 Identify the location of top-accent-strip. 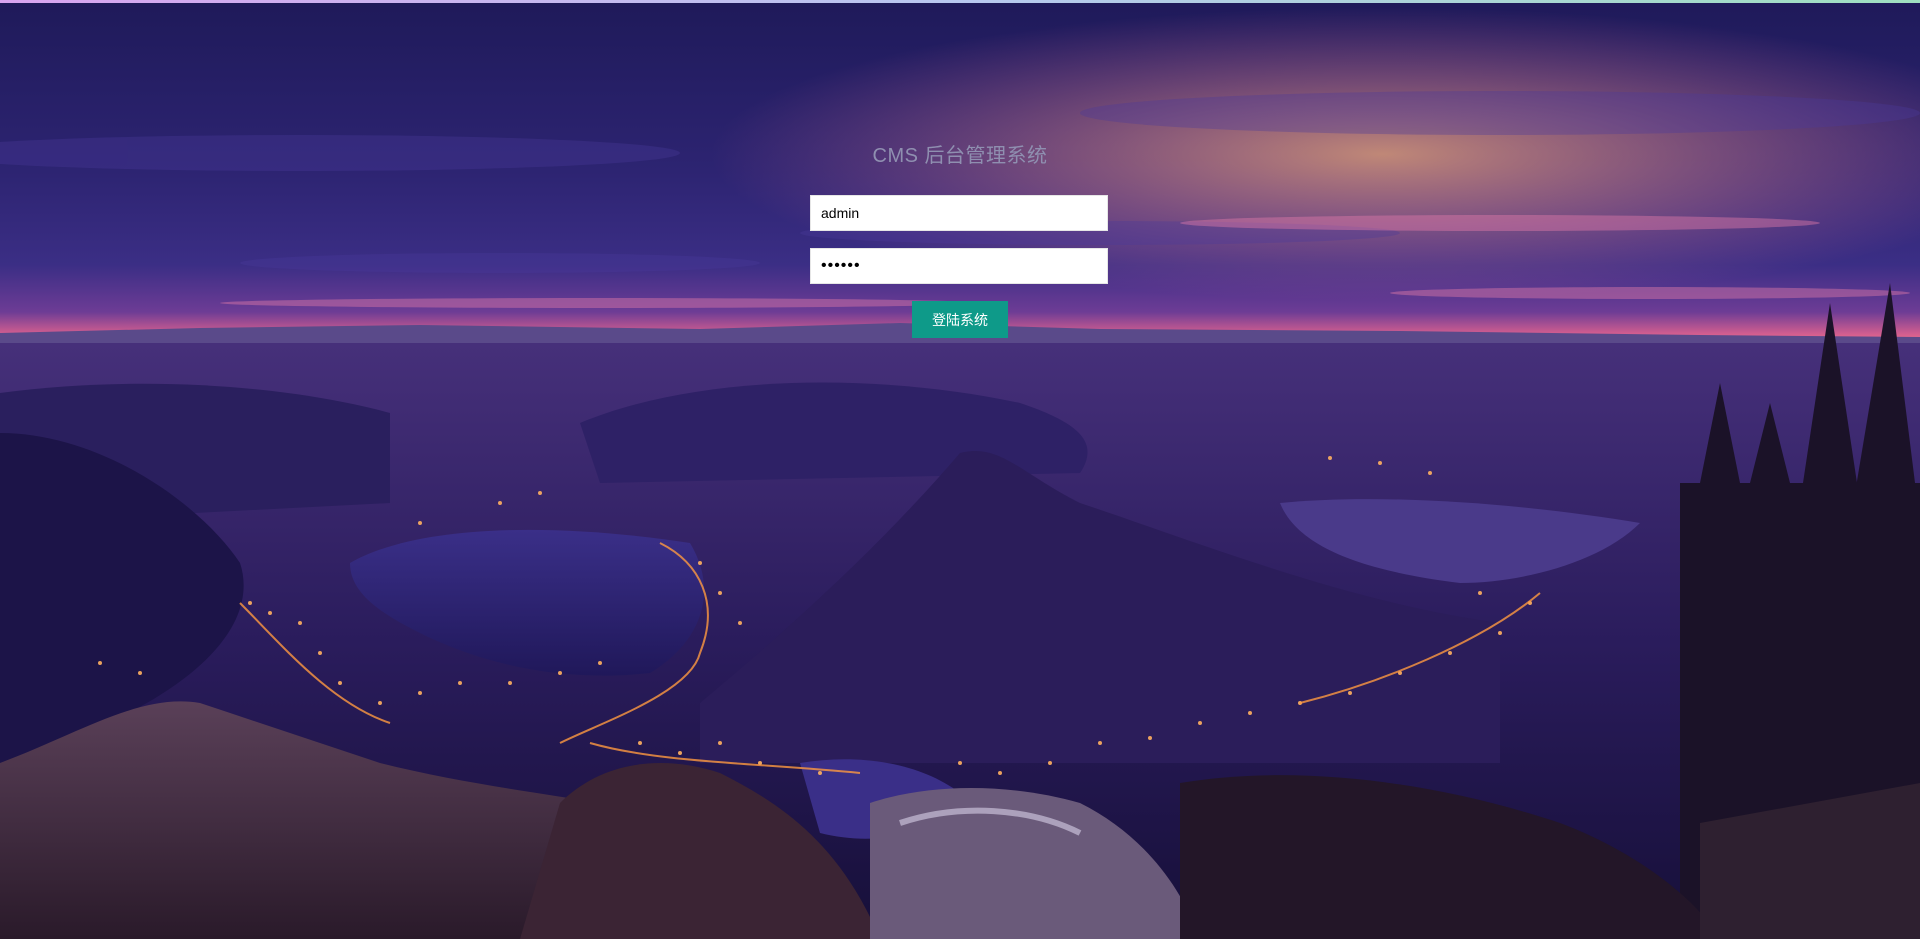
(960, 1).